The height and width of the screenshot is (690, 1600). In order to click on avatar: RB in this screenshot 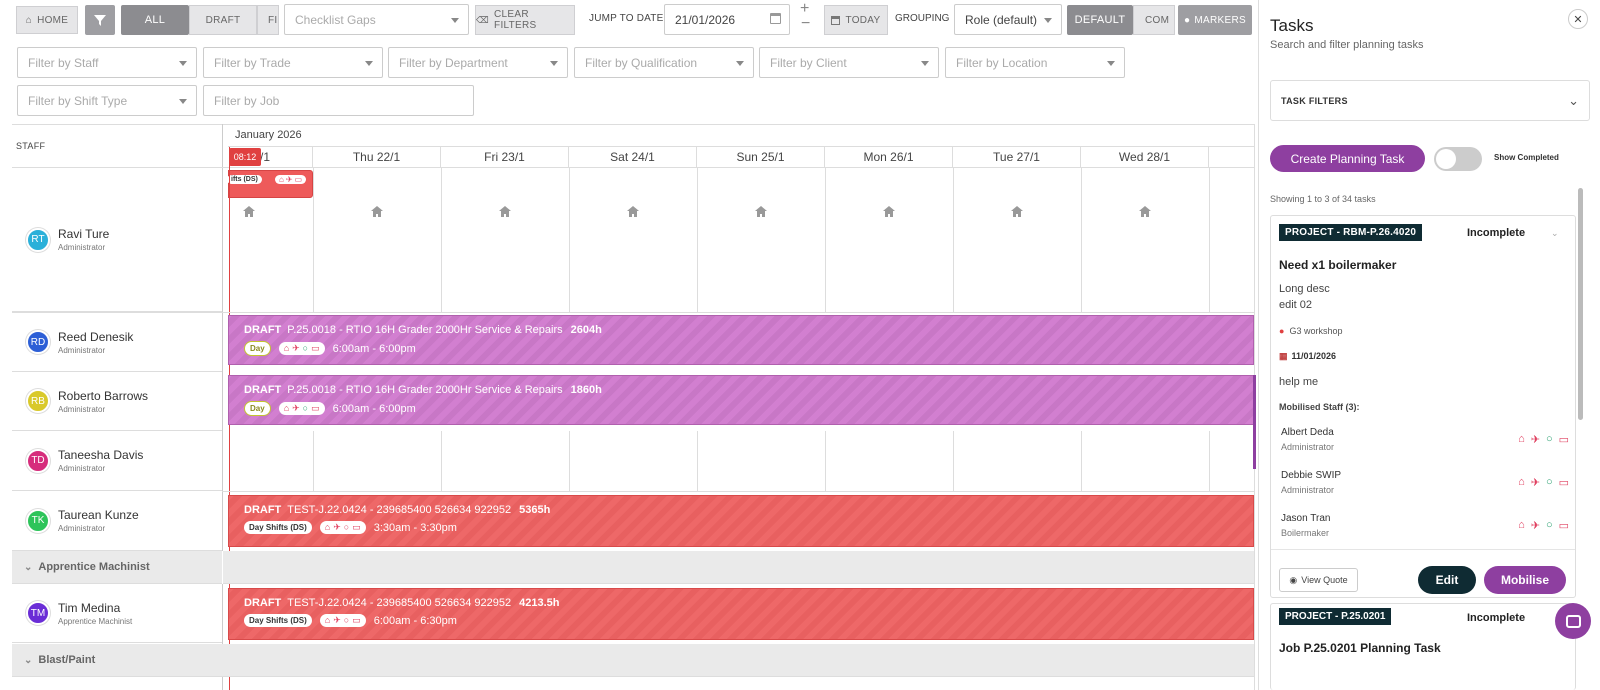, I will do `click(38, 401)`.